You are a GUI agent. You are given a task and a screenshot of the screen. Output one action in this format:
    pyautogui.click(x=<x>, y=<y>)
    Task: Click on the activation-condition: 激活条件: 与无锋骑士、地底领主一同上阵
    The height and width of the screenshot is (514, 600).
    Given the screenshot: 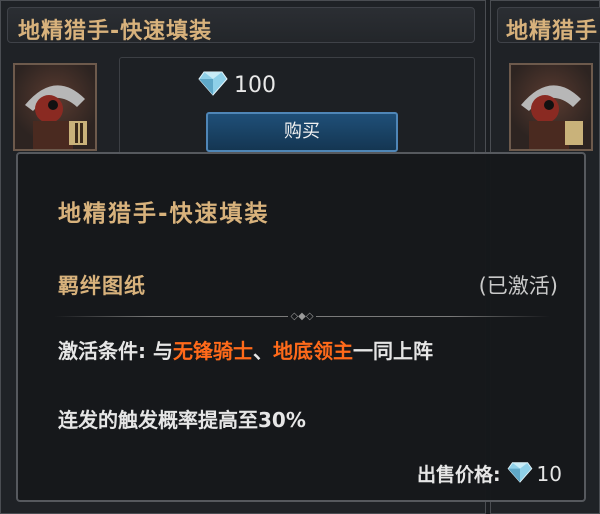 What is the action you would take?
    pyautogui.click(x=308, y=351)
    